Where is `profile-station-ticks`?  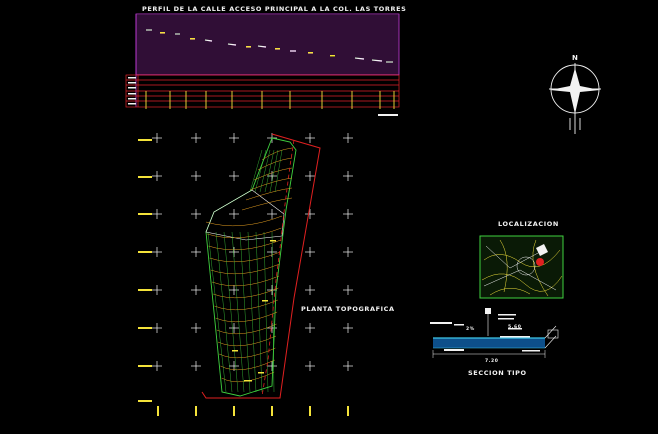 profile-station-ticks is located at coordinates (270, 100).